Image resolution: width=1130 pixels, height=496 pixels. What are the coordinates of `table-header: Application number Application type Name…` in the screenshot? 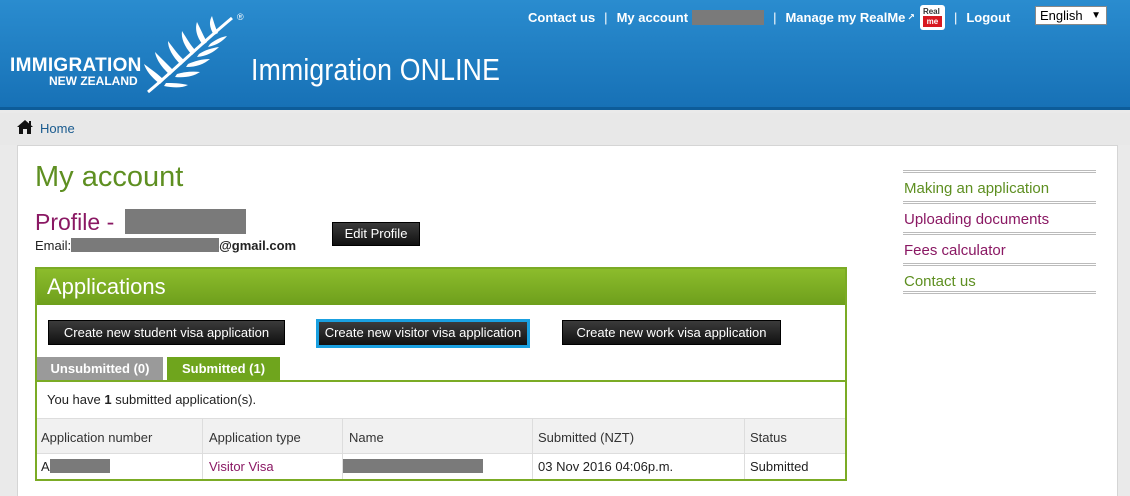 It's located at (441, 436).